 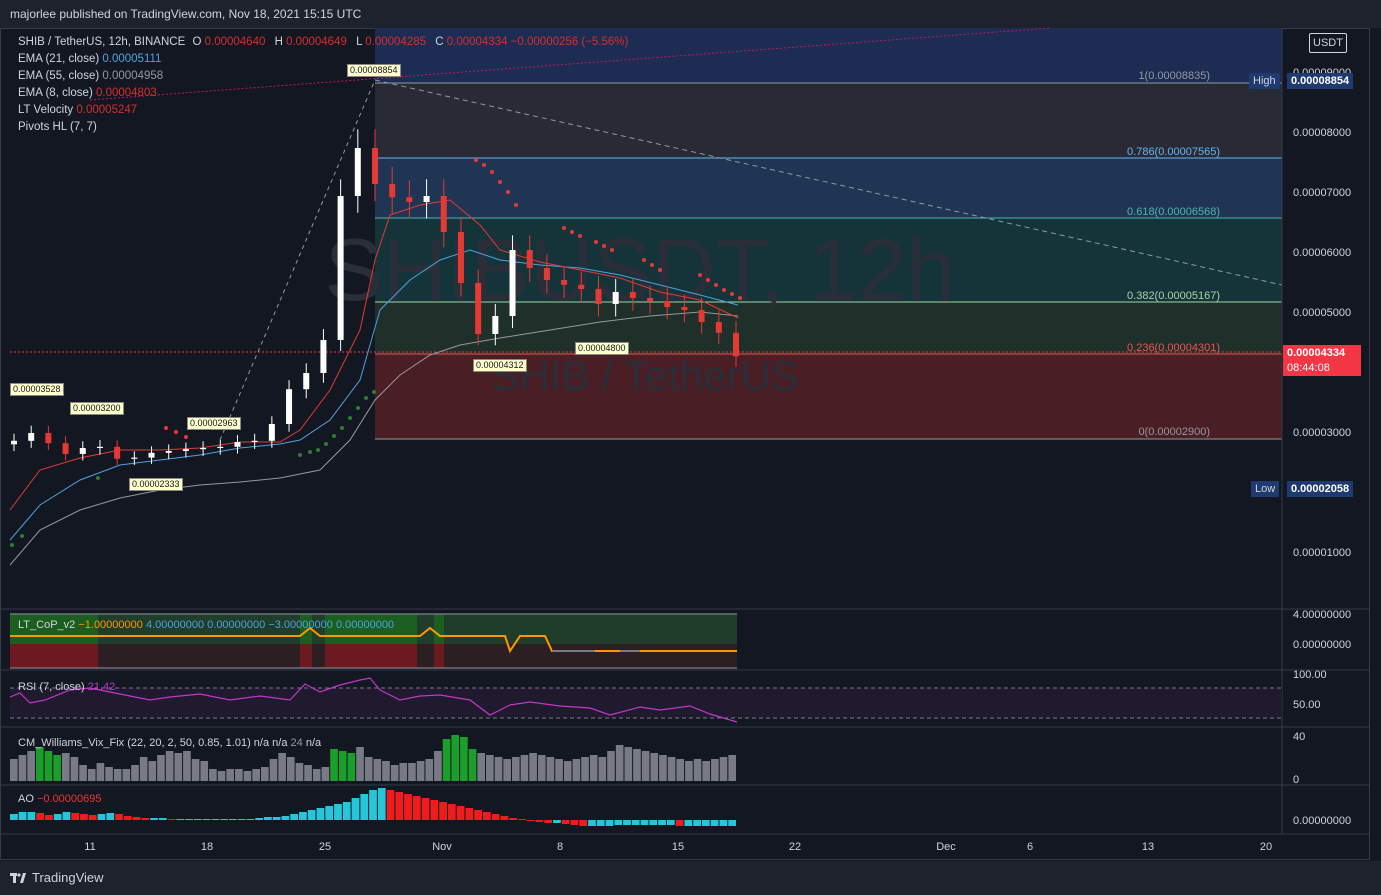 What do you see at coordinates (323, 76) in the screenshot?
I see `legend-ema55: EMA (55, close) 0.00004958` at bounding box center [323, 76].